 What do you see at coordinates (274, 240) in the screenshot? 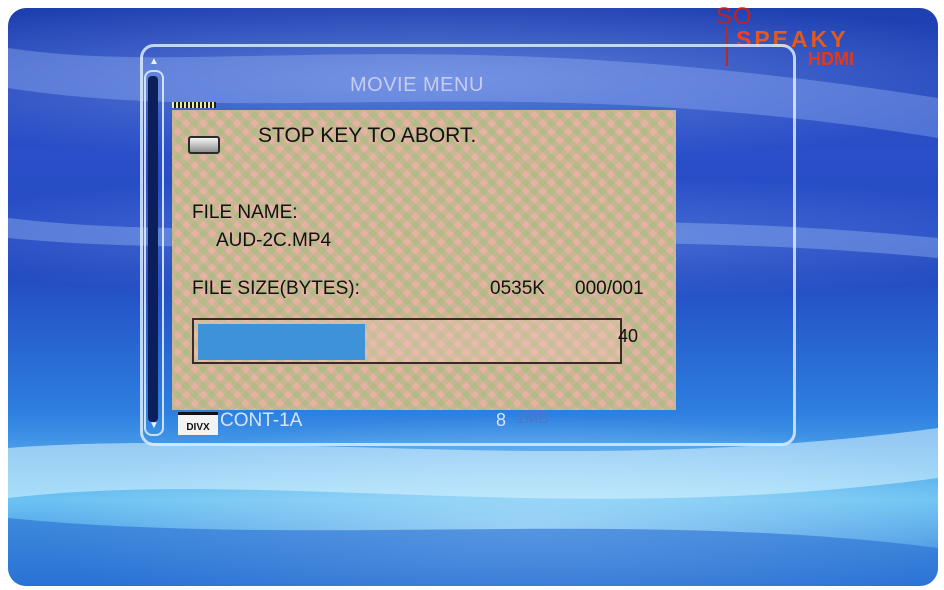
I see `file-name-value: AUD-2C.MP4` at bounding box center [274, 240].